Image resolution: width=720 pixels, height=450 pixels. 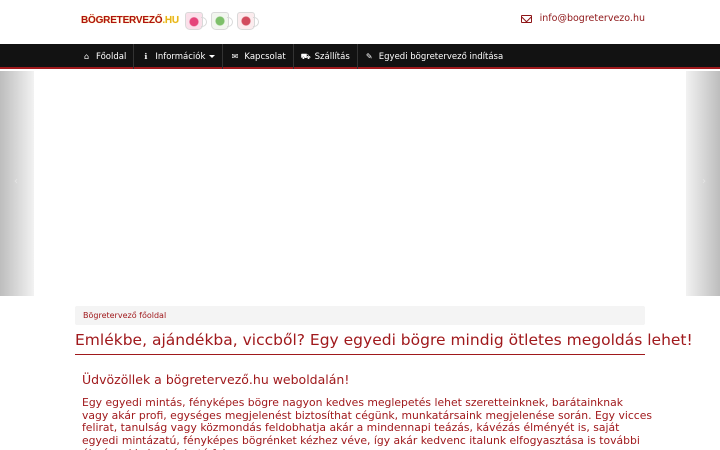 I want to click on nav-item-szallitas: ⛟ Szállítás, so click(x=326, y=56).